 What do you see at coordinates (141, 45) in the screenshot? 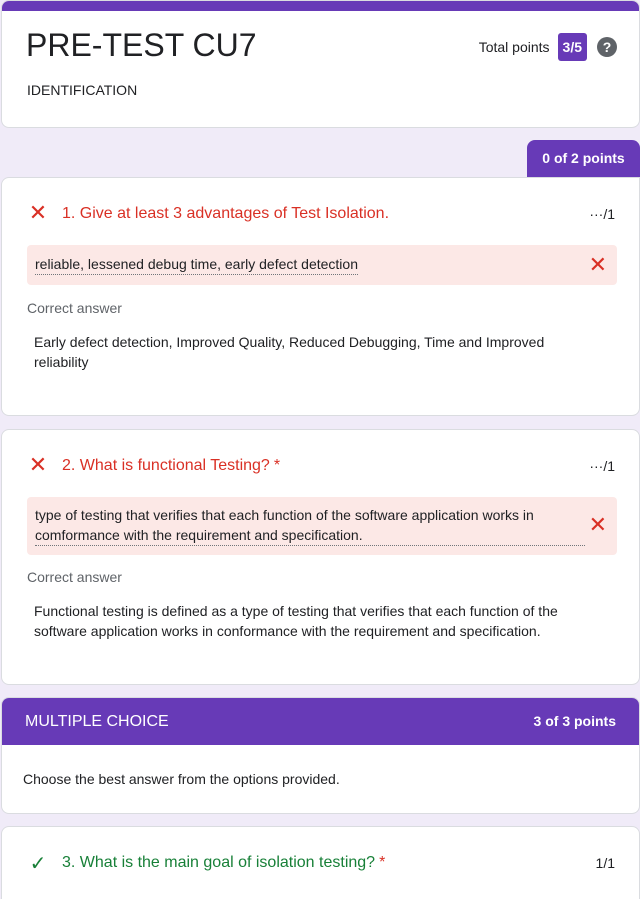
I see `form-title: PRE-TEST CU7` at bounding box center [141, 45].